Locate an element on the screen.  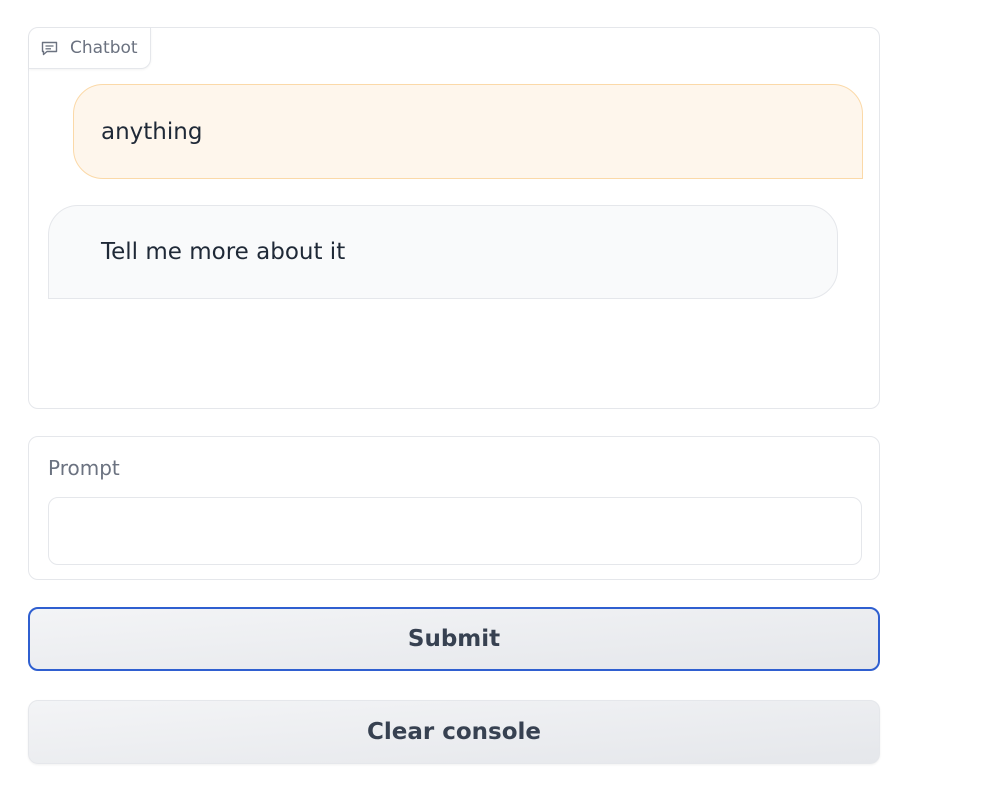
bot-message-text: Tell me more about it is located at coordinates (223, 252).